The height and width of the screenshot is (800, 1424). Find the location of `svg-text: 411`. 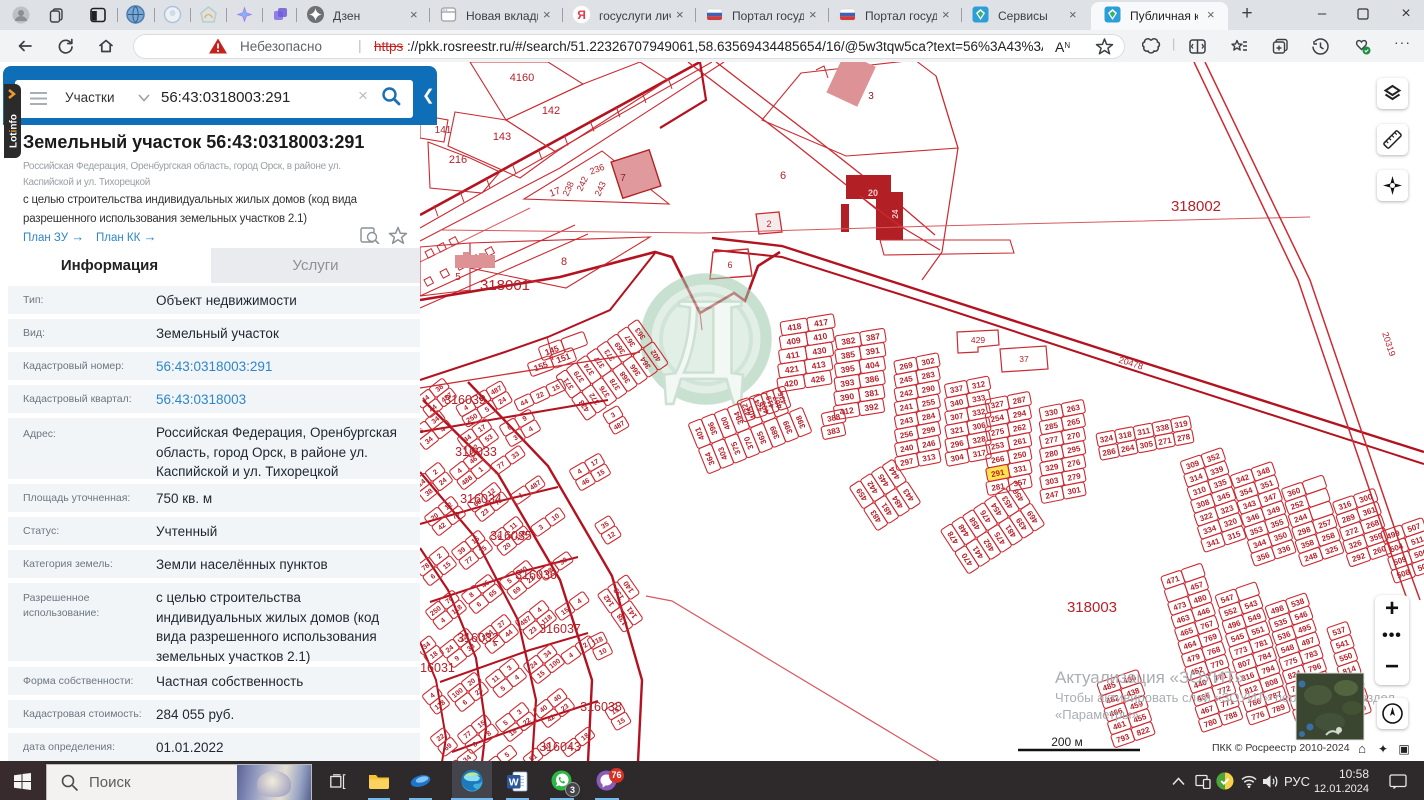

svg-text: 411 is located at coordinates (792, 355).